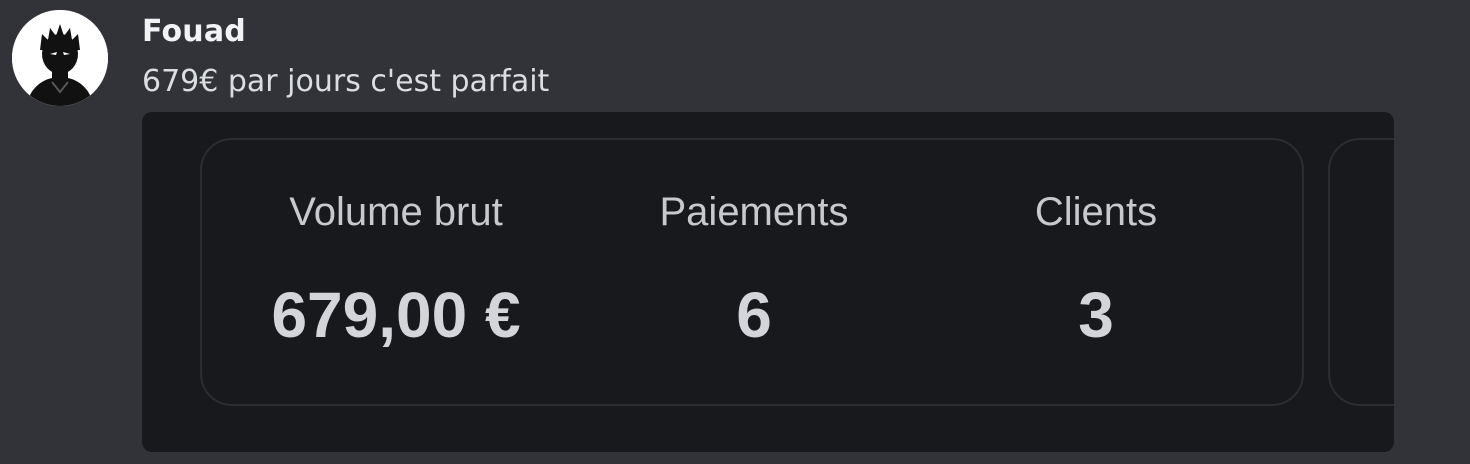  What do you see at coordinates (396, 315) in the screenshot?
I see `stat-value: 679,00 €` at bounding box center [396, 315].